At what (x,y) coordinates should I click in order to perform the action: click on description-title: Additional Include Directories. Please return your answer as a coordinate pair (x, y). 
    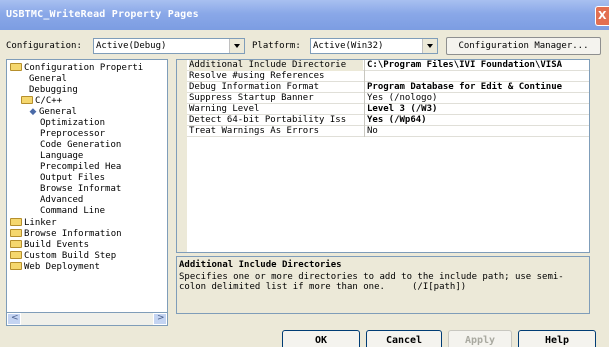
    Looking at the image, I should click on (260, 265).